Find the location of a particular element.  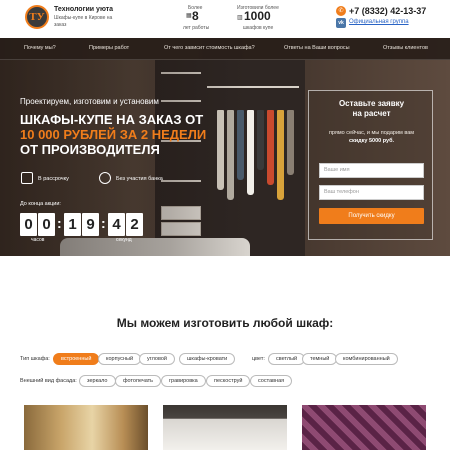

stat-wardrobes-number: 1000 is located at coordinates (257, 16).